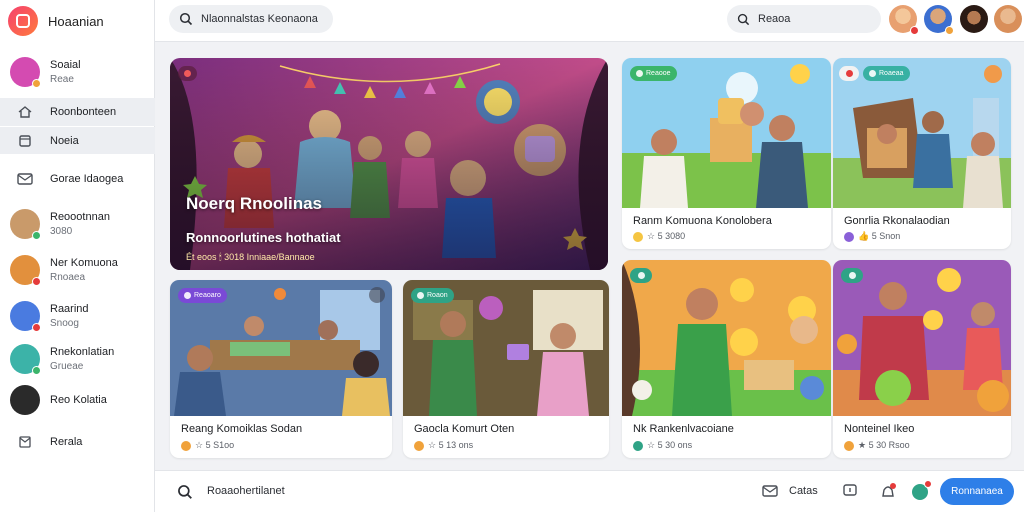  Describe the element at coordinates (891, 73) in the screenshot. I see `badge-label: Roaeaa` at that location.